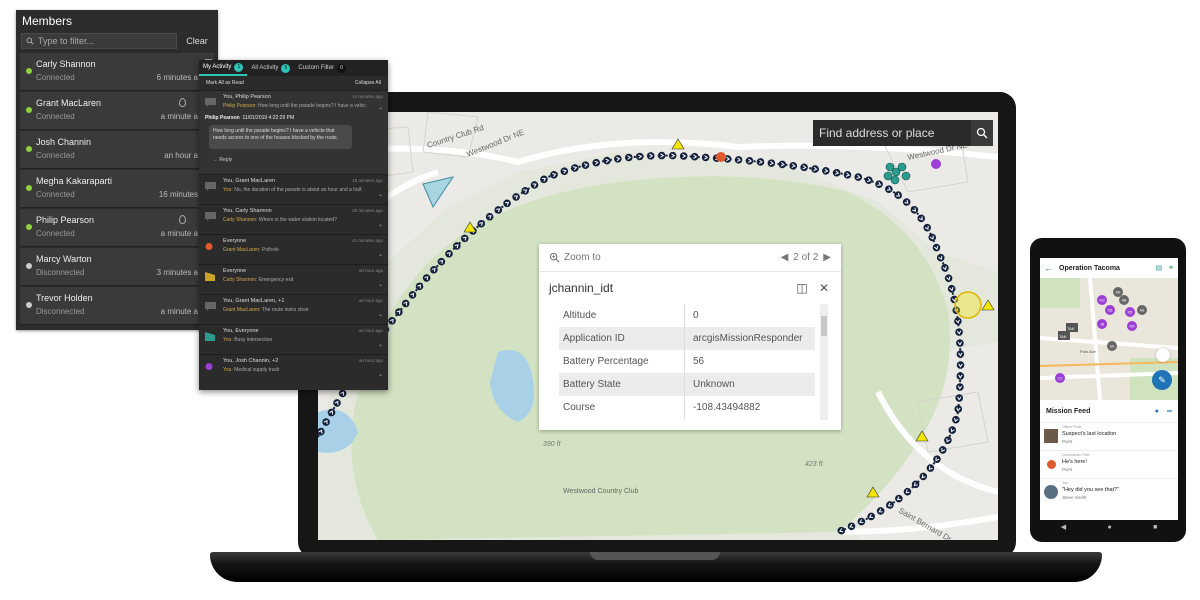 This screenshot has width=1200, height=600. Describe the element at coordinates (1163, 355) in the screenshot. I see `locate-icon` at that location.